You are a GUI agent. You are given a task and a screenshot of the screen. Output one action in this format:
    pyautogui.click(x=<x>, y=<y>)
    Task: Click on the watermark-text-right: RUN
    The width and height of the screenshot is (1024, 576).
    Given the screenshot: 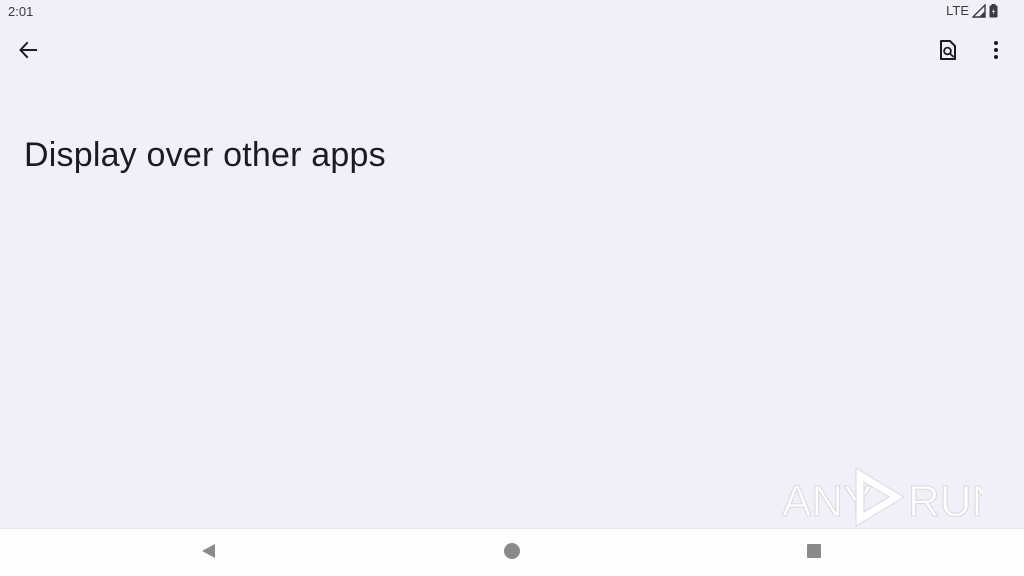 What is the action you would take?
    pyautogui.click(x=945, y=501)
    